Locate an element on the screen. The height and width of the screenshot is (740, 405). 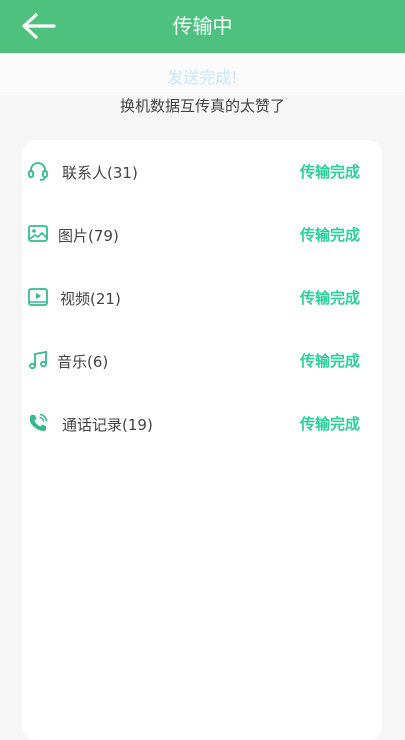
music-note-icon is located at coordinates (38, 360).